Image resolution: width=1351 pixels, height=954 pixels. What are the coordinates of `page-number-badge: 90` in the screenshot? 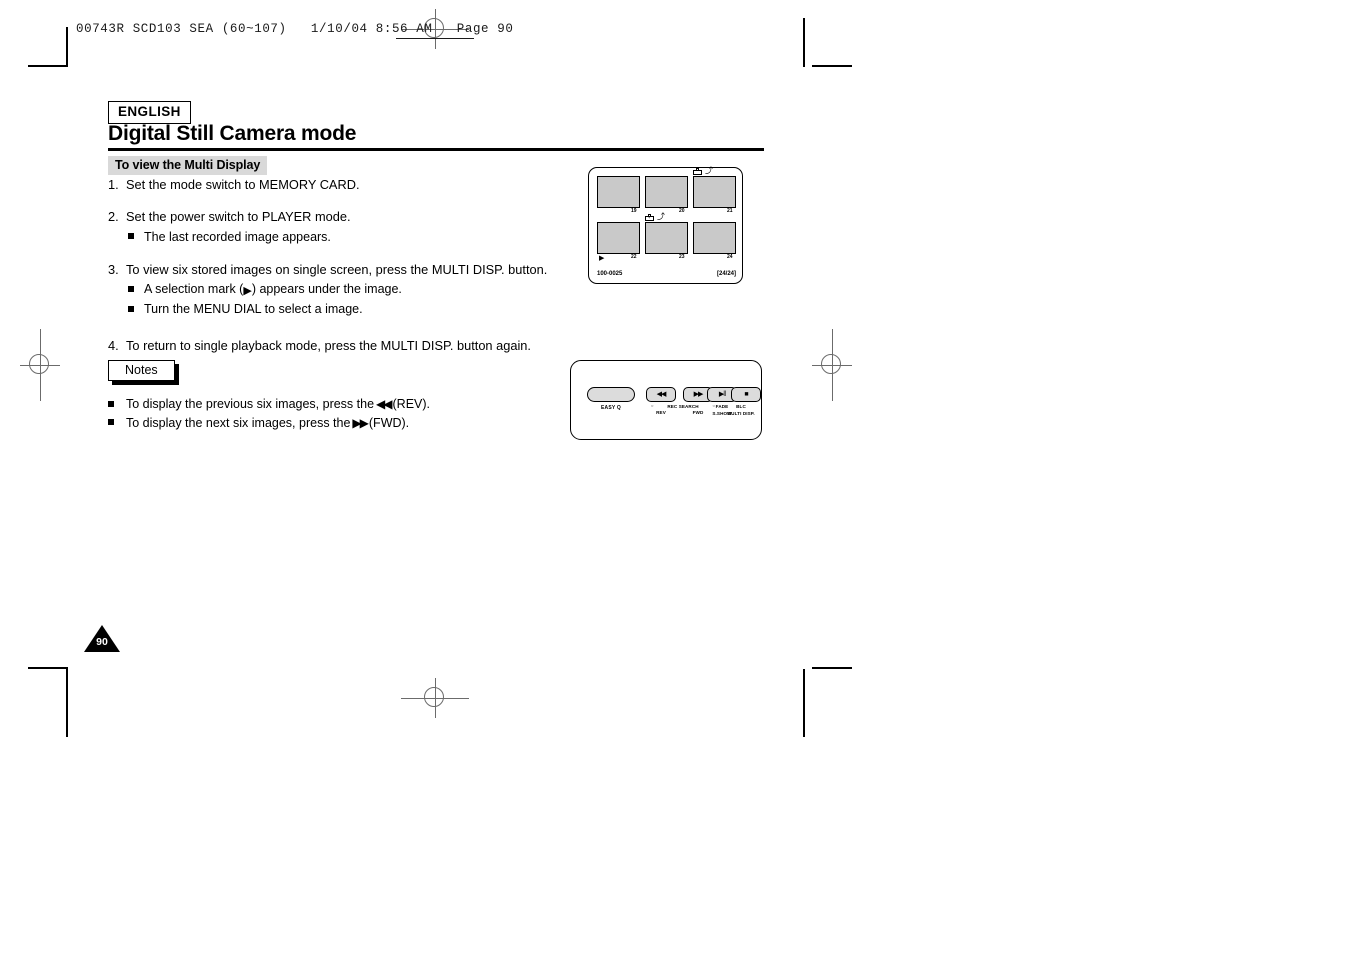 It's located at (102, 639).